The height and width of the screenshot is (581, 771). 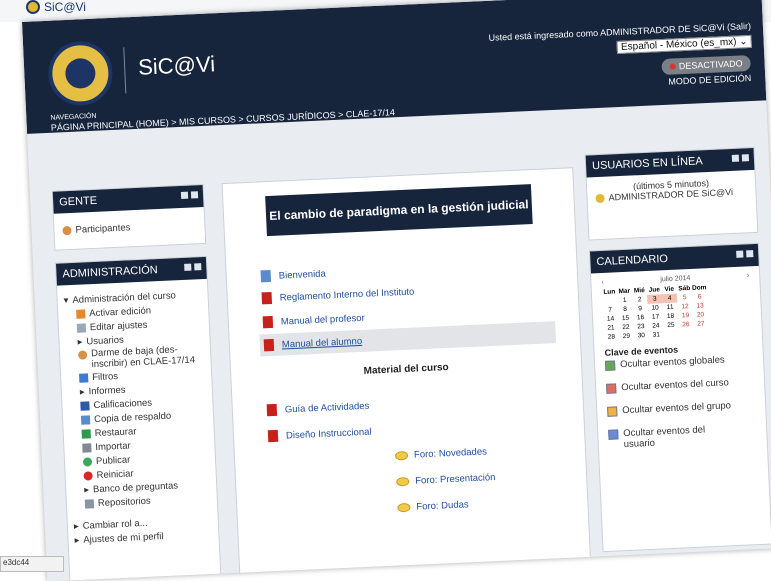 What do you see at coordinates (78, 201) in the screenshot?
I see `gente-title: GENTE` at bounding box center [78, 201].